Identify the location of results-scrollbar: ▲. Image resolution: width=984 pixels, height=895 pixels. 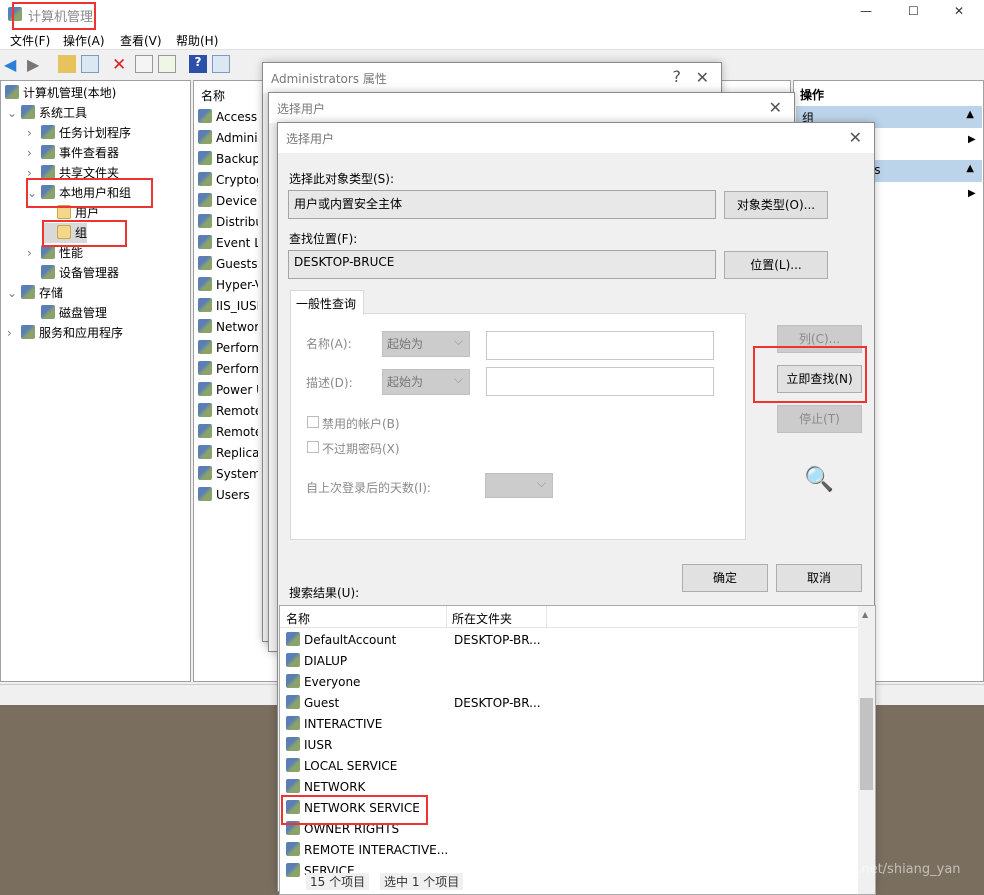
(866, 750).